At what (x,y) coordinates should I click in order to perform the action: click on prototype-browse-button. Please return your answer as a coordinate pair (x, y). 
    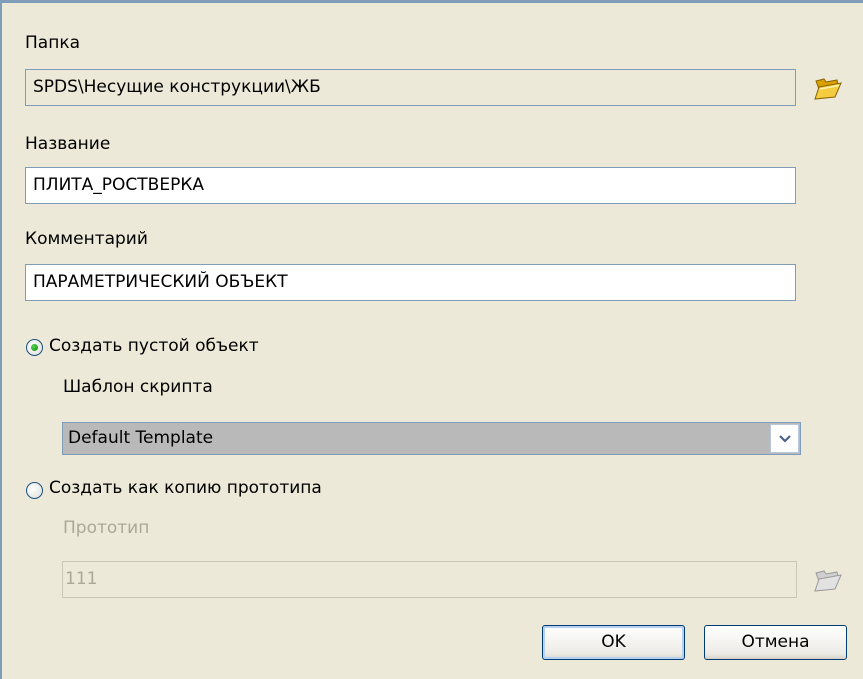
    Looking at the image, I should click on (828, 580).